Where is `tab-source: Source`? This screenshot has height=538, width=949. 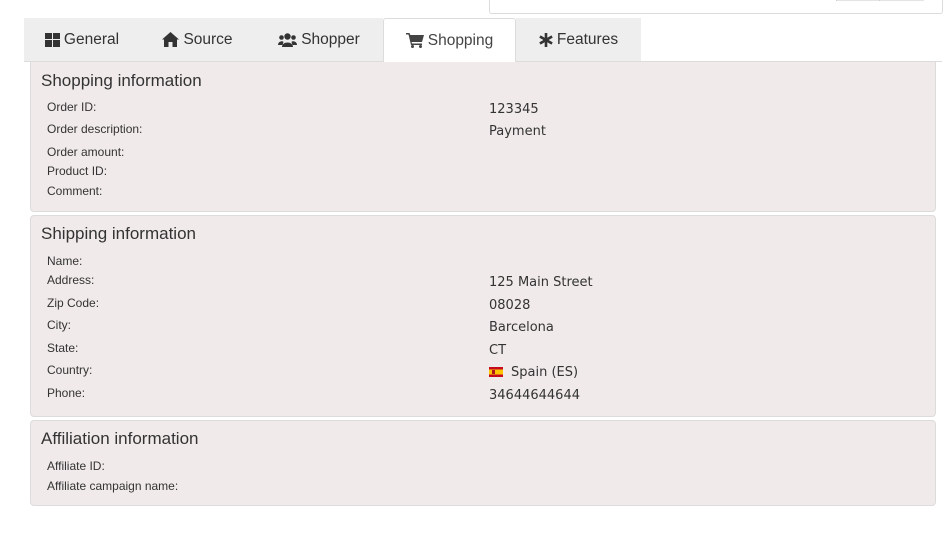 tab-source: Source is located at coordinates (197, 39).